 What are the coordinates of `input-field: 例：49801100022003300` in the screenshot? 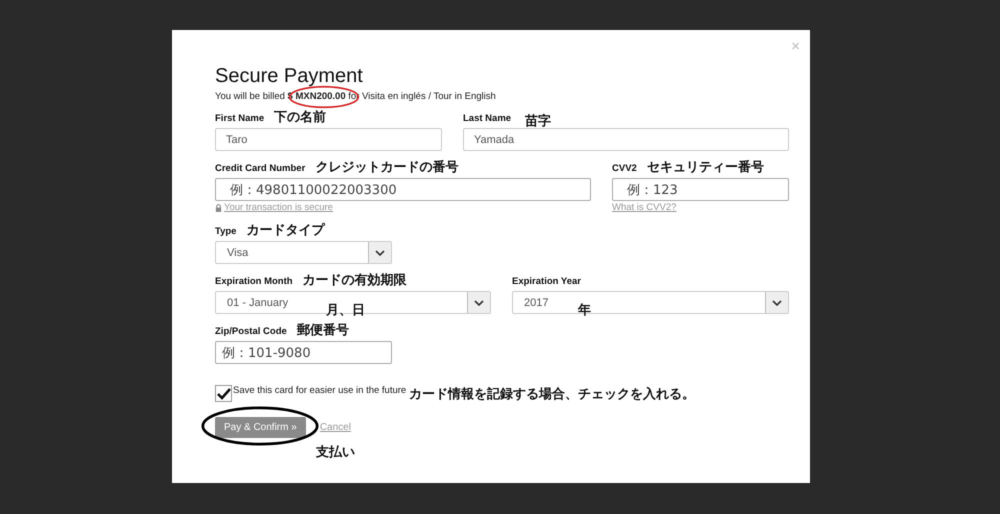 It's located at (403, 189).